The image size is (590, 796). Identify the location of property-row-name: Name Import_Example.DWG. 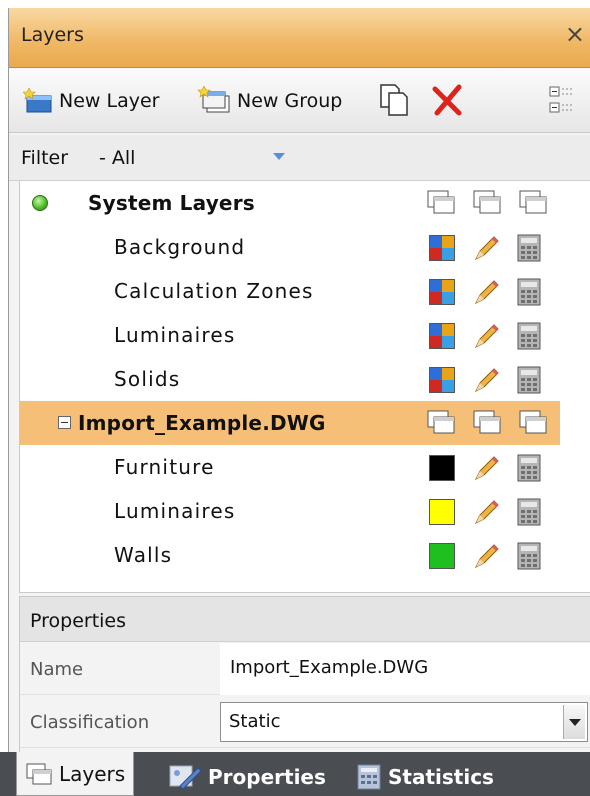
(305, 669).